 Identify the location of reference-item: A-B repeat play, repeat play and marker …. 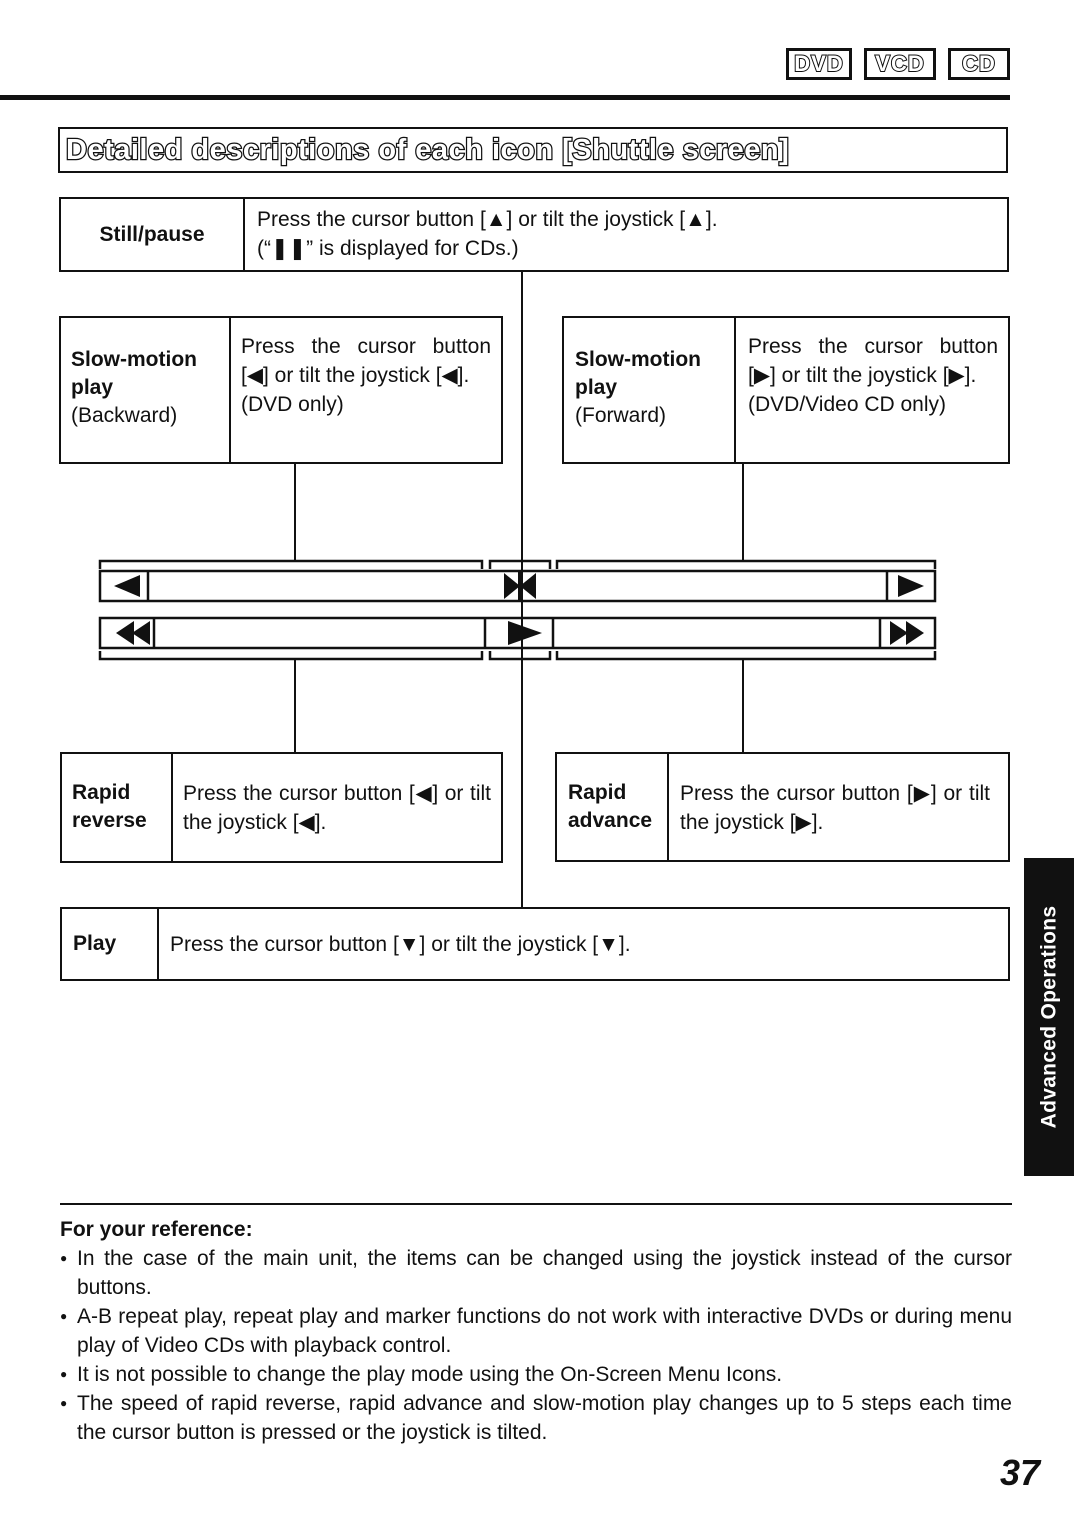
(536, 1331).